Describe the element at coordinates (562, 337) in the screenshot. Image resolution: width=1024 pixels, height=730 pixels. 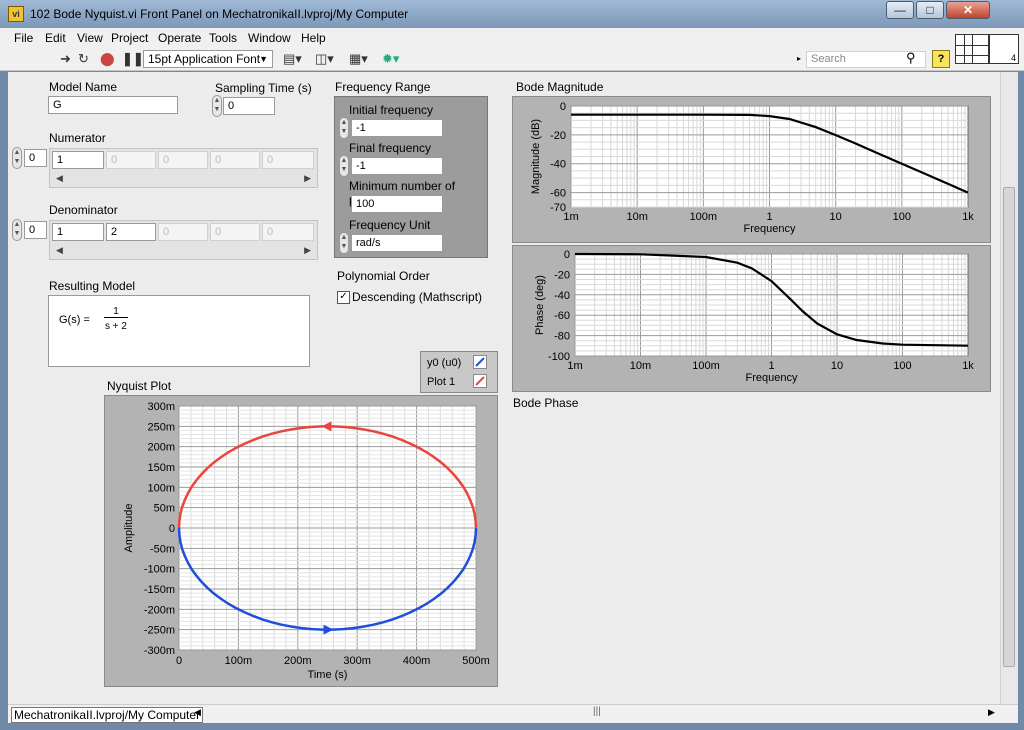
I see `y-tick-label: -80` at that location.